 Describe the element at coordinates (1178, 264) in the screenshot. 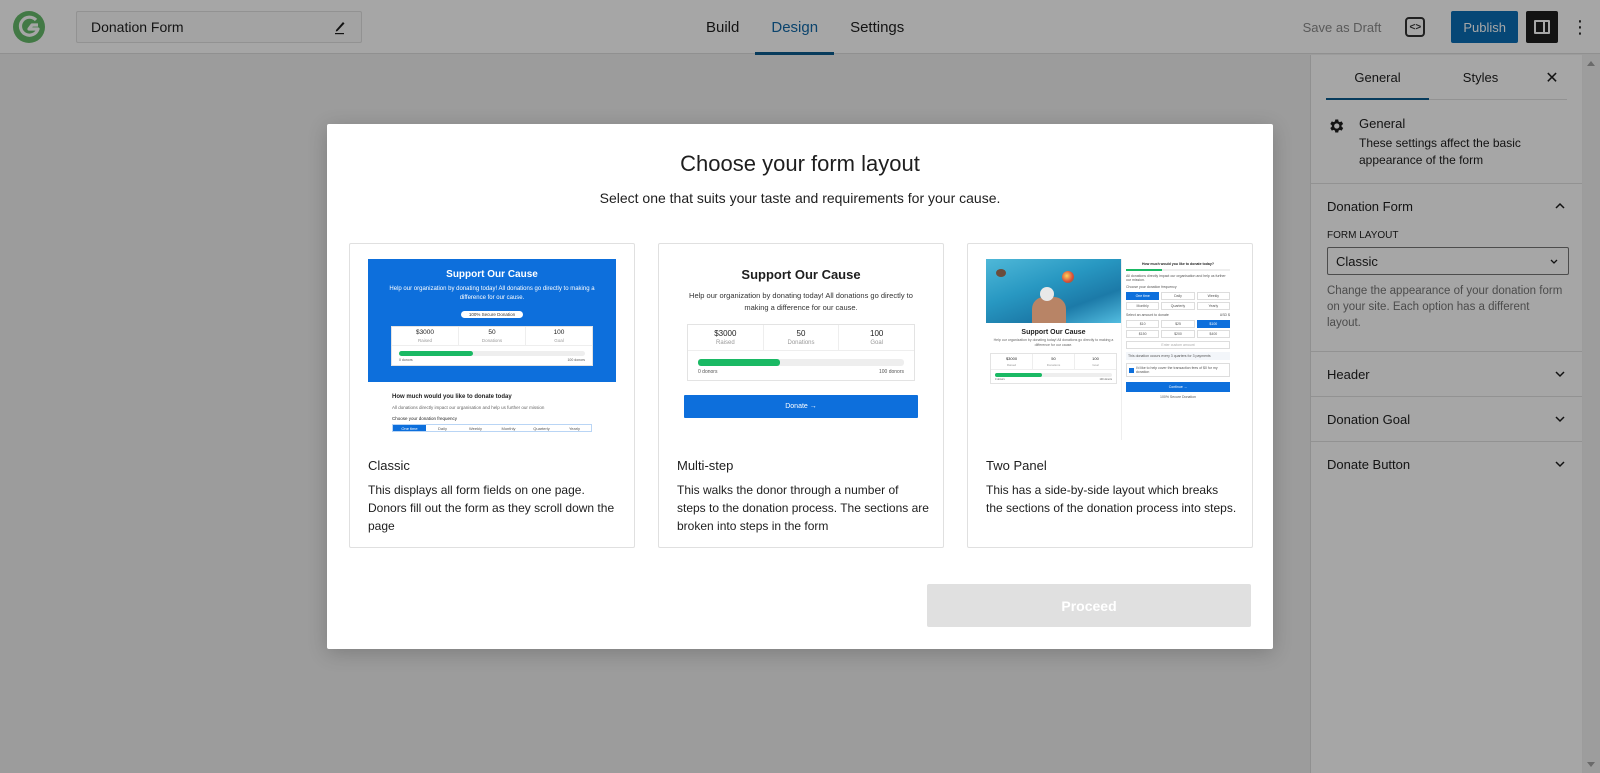

I see `tp-question: How much would you like to donate today?` at that location.